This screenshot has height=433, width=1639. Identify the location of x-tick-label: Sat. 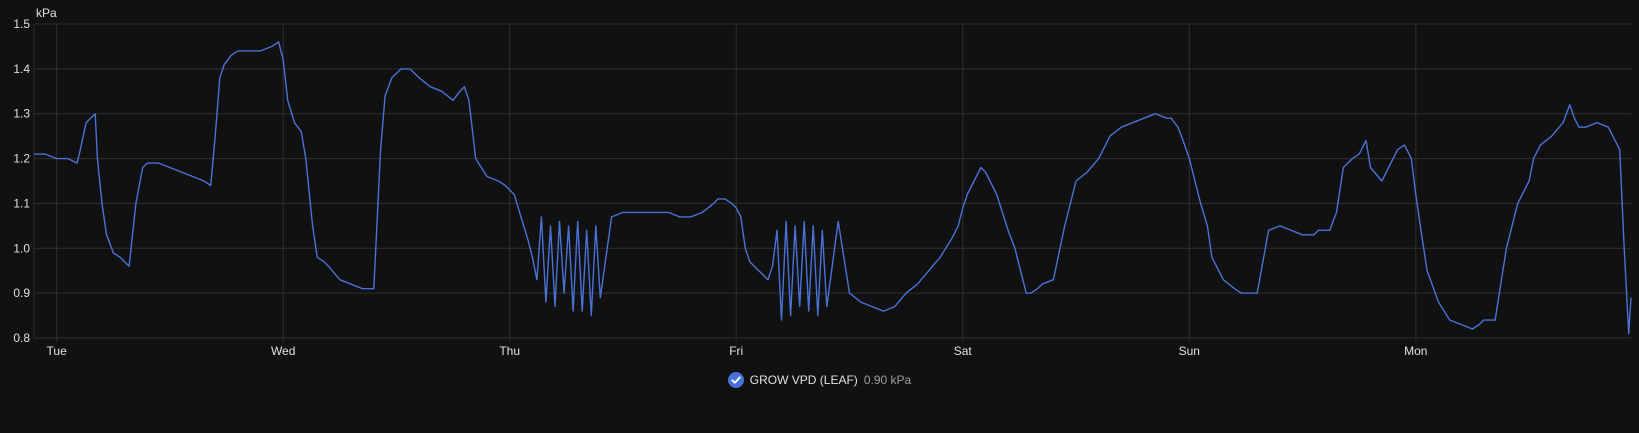
(963, 351).